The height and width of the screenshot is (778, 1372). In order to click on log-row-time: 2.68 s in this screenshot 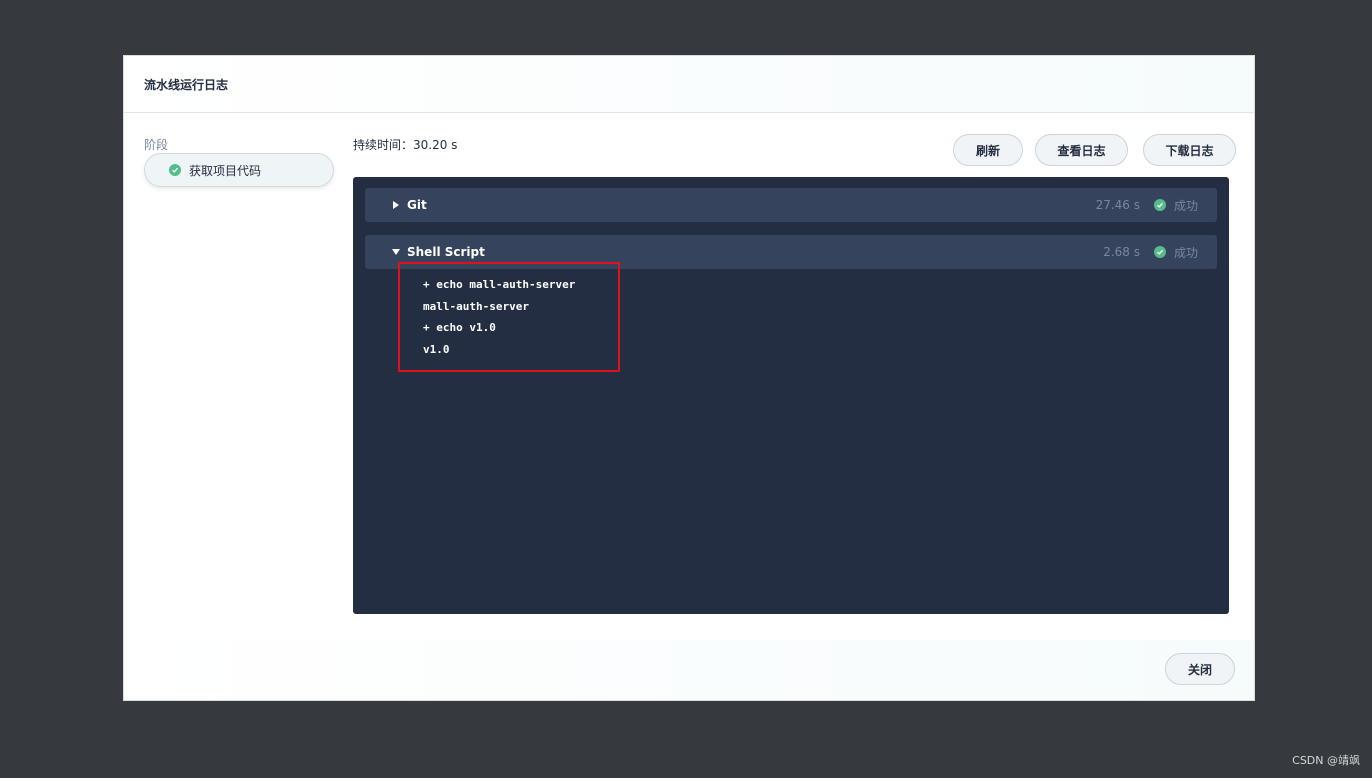, I will do `click(1121, 252)`.